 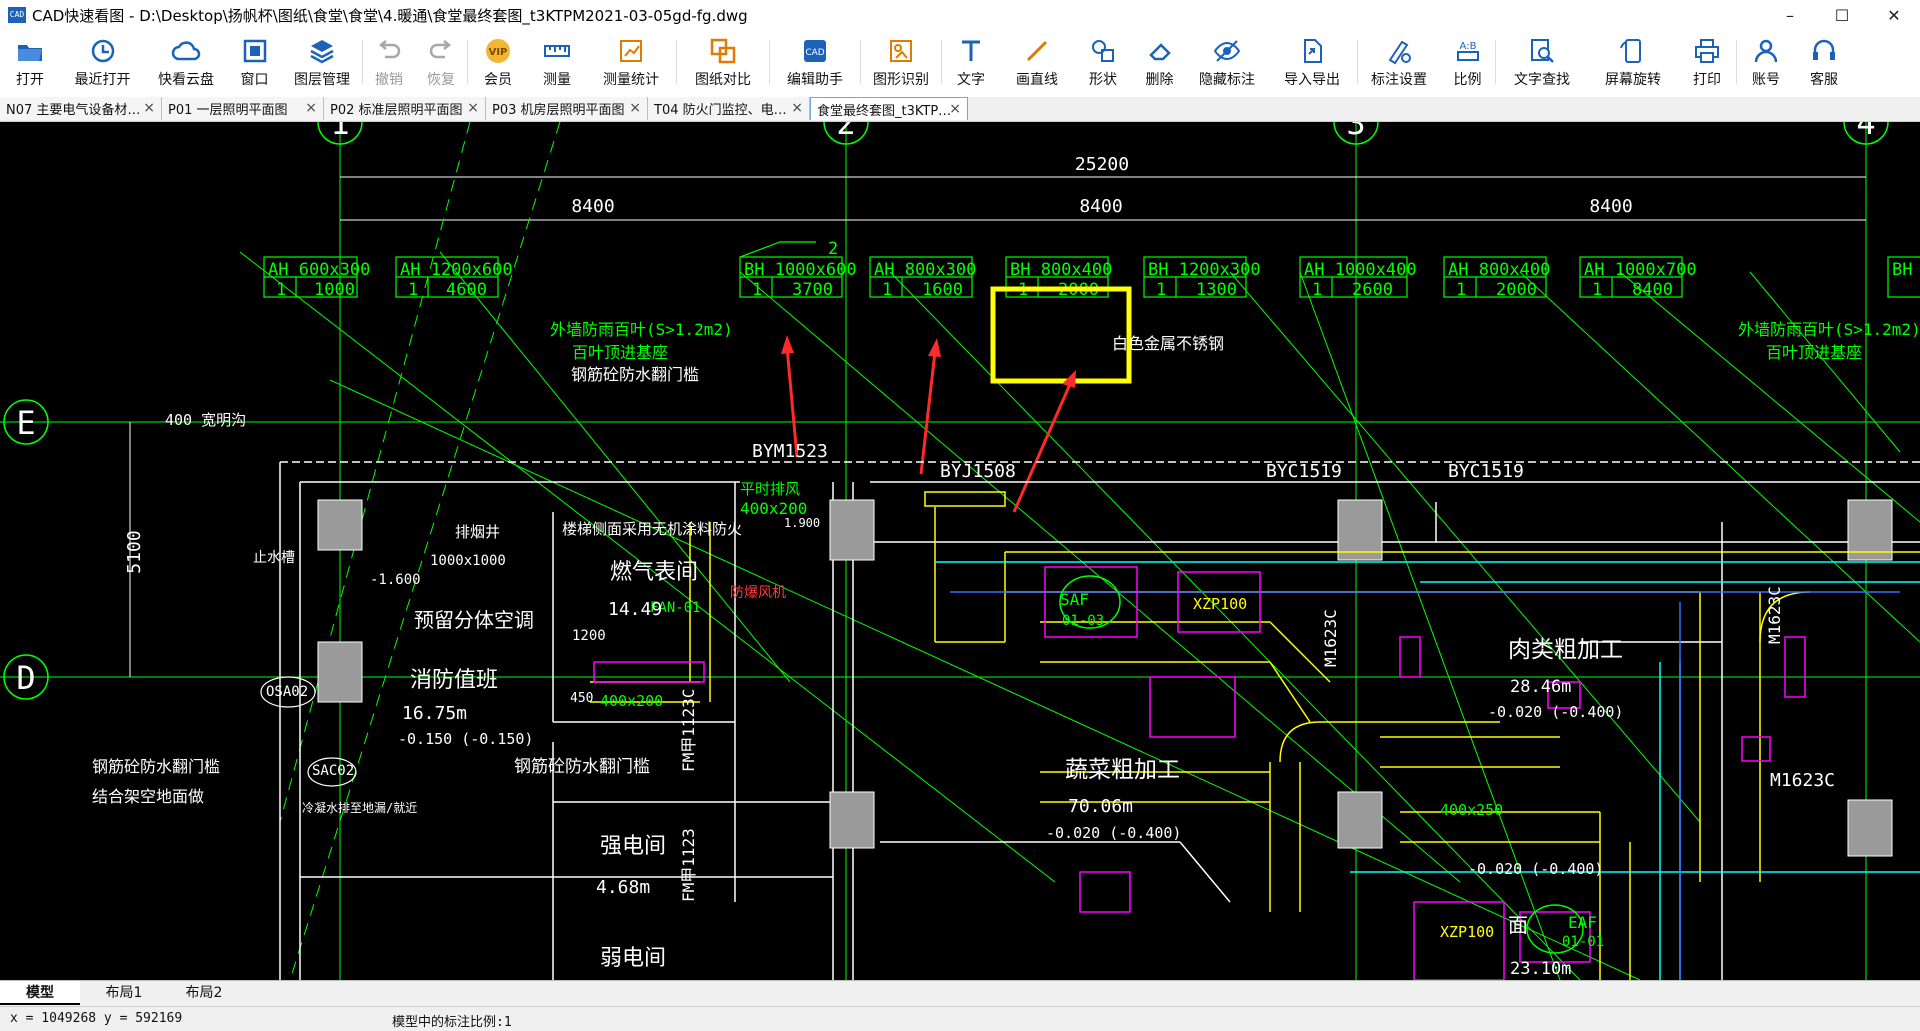 What do you see at coordinates (287, 692) in the screenshot?
I see `label-osa: OSA02` at bounding box center [287, 692].